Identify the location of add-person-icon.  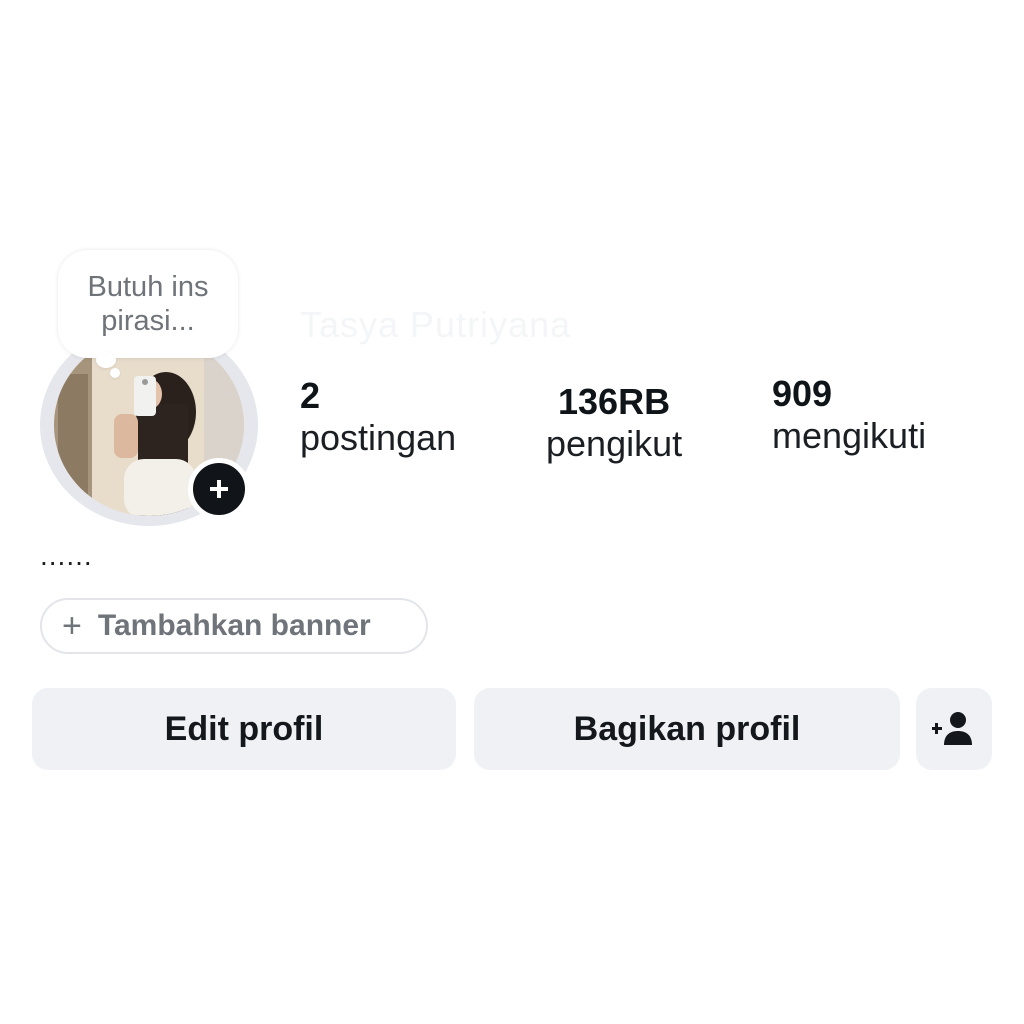
(952, 728).